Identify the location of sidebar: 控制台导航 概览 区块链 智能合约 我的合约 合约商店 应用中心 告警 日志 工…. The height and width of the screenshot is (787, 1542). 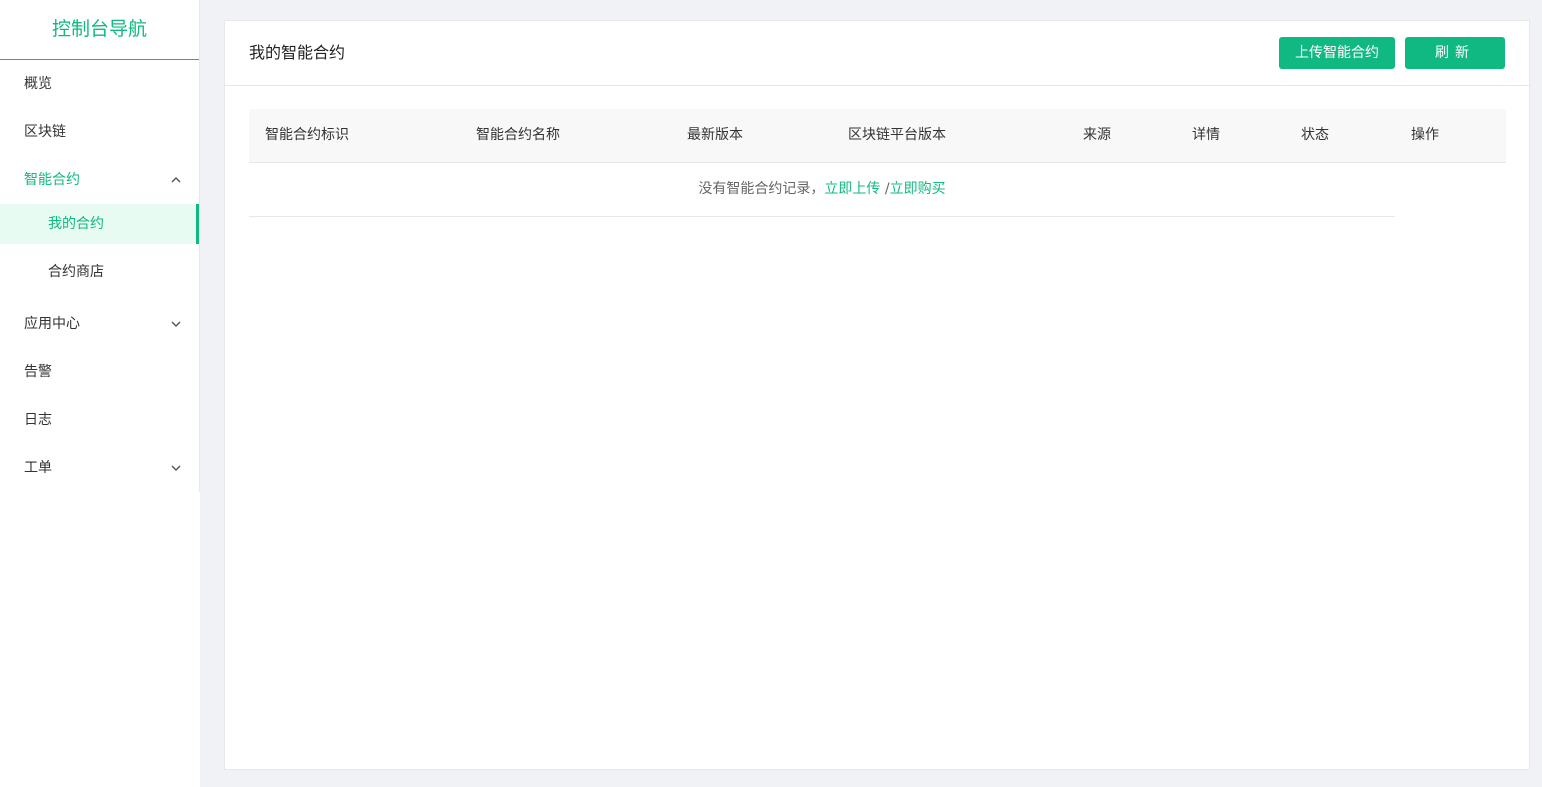
(100, 393).